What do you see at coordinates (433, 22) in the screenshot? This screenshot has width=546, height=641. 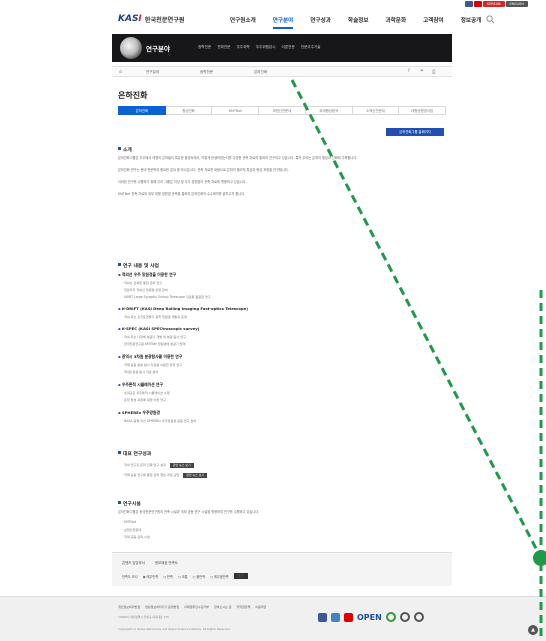 I see `nav-item: 고객참여` at bounding box center [433, 22].